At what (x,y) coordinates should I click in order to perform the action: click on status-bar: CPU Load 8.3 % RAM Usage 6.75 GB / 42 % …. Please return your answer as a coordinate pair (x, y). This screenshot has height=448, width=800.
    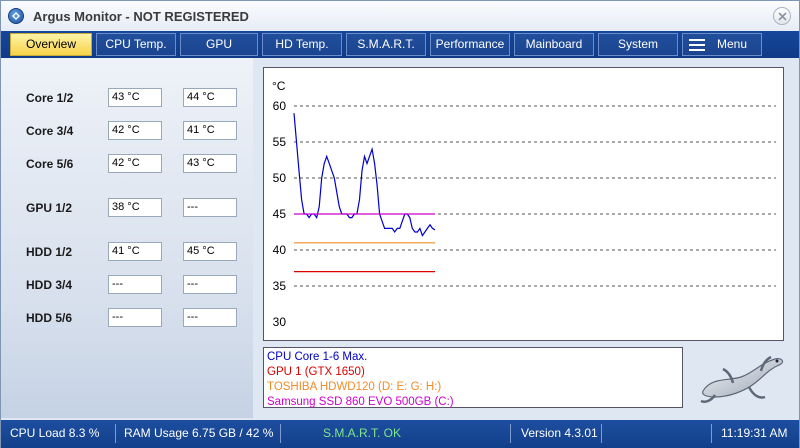
    Looking at the image, I should click on (400, 434).